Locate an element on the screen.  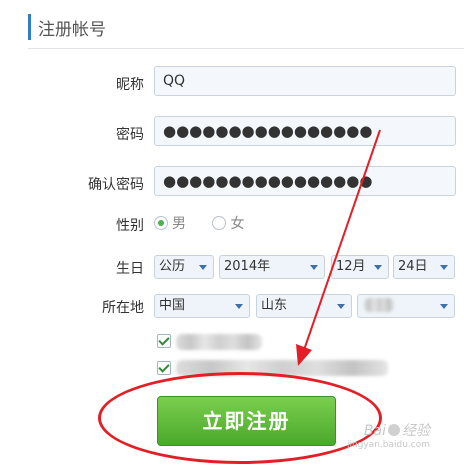
watermark-text: Bai is located at coordinates (374, 431).